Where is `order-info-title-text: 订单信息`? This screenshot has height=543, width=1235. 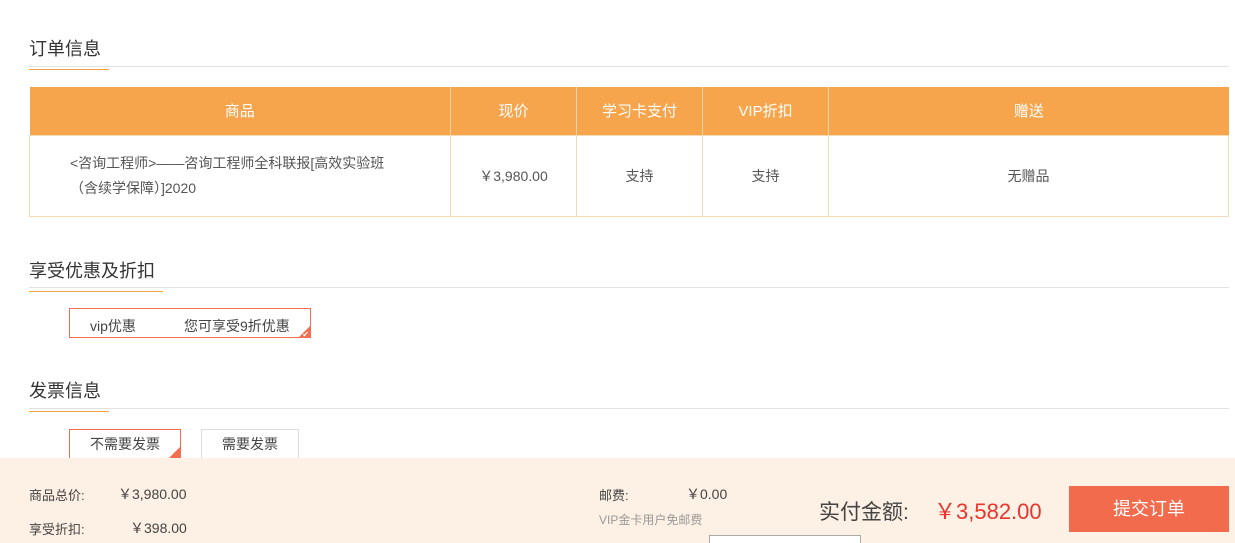
order-info-title-text: 订单信息 is located at coordinates (65, 49).